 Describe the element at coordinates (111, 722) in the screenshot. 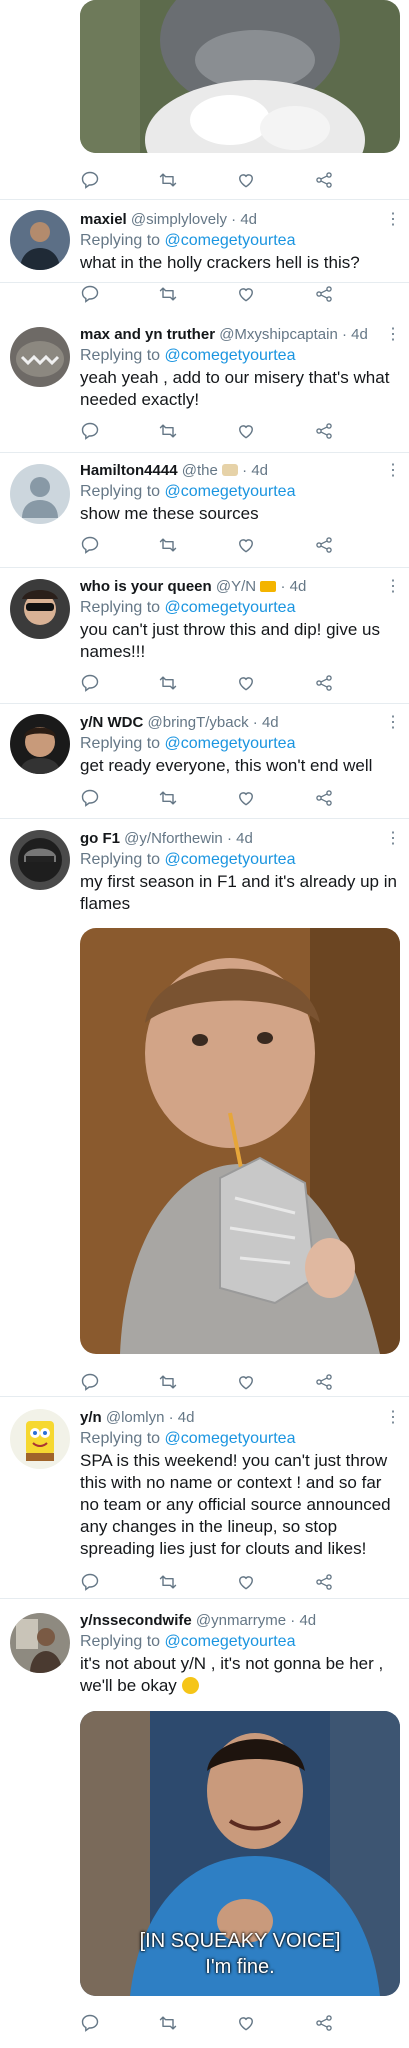

I see `display-name: y/N WDC` at that location.